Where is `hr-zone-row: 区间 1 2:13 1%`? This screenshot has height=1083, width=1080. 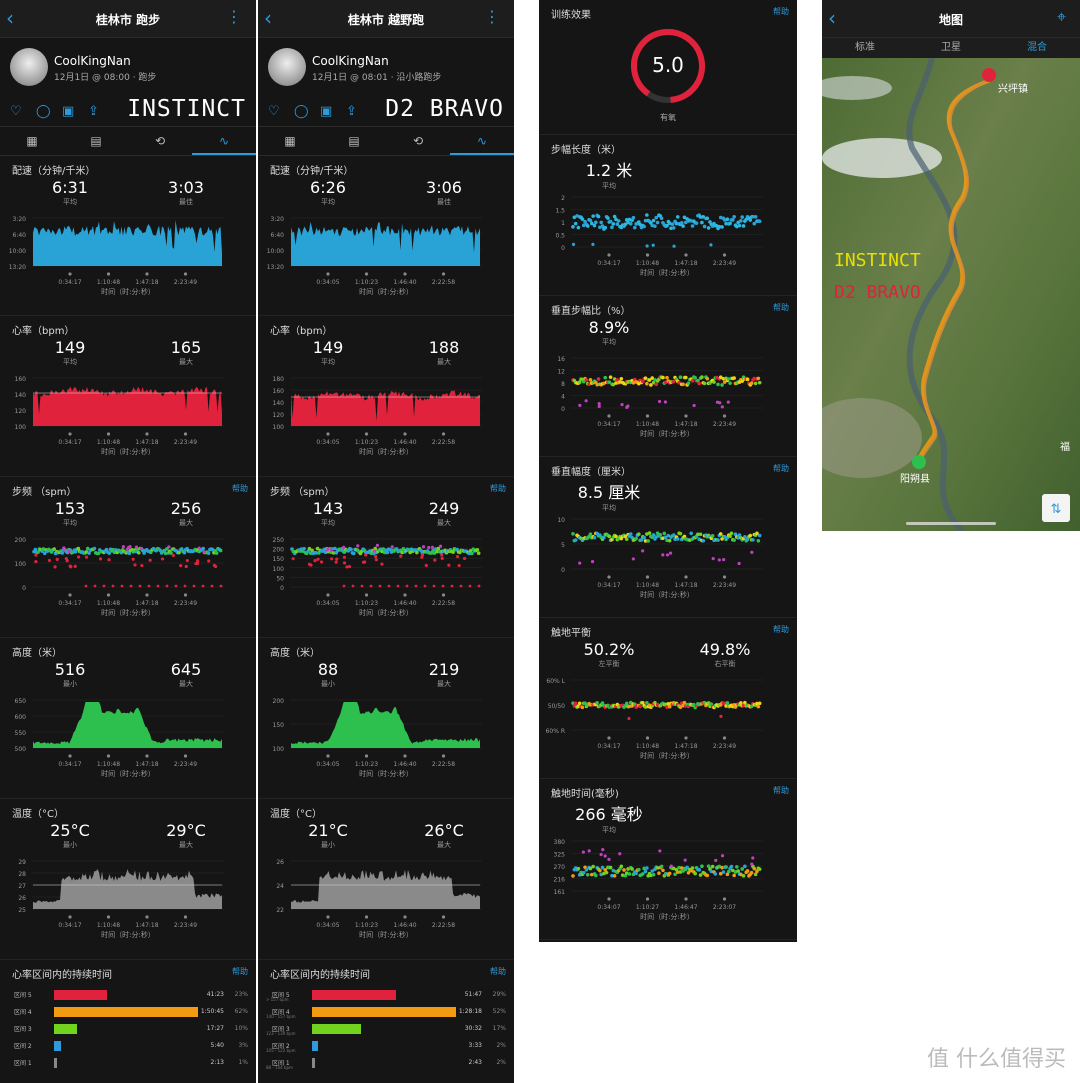 hr-zone-row: 区间 1 2:13 1% is located at coordinates (128, 1064).